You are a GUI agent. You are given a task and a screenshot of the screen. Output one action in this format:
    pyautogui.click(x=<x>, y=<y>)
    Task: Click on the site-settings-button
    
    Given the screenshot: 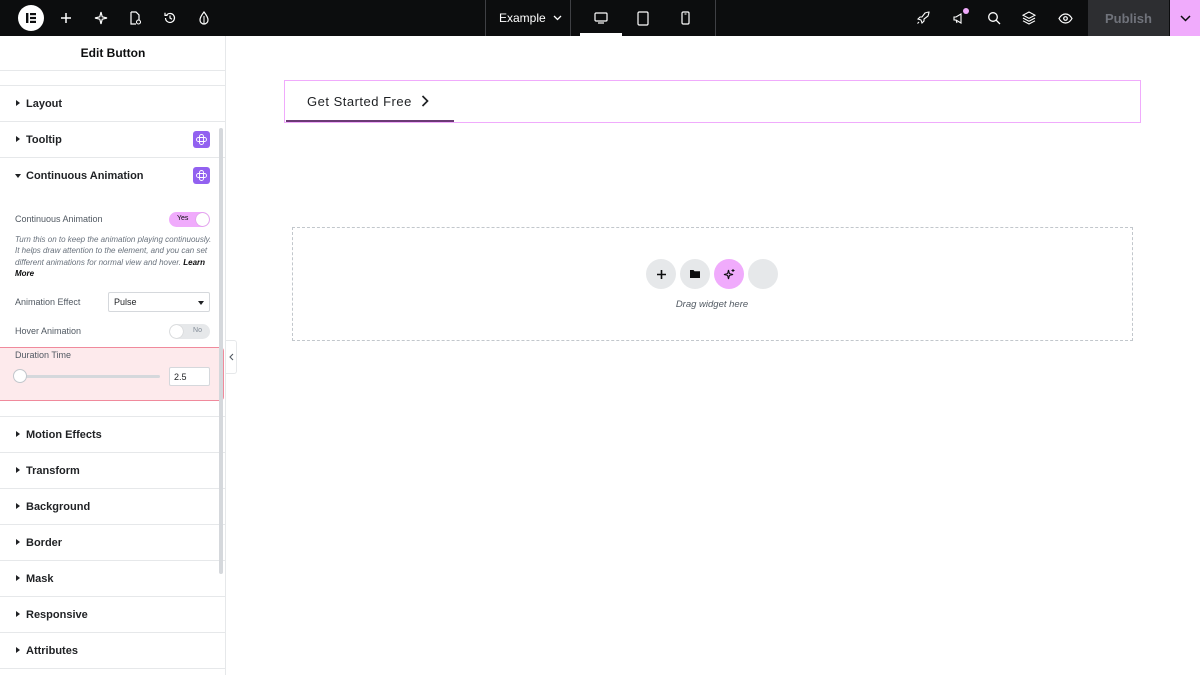 What is the action you would take?
    pyautogui.click(x=204, y=18)
    